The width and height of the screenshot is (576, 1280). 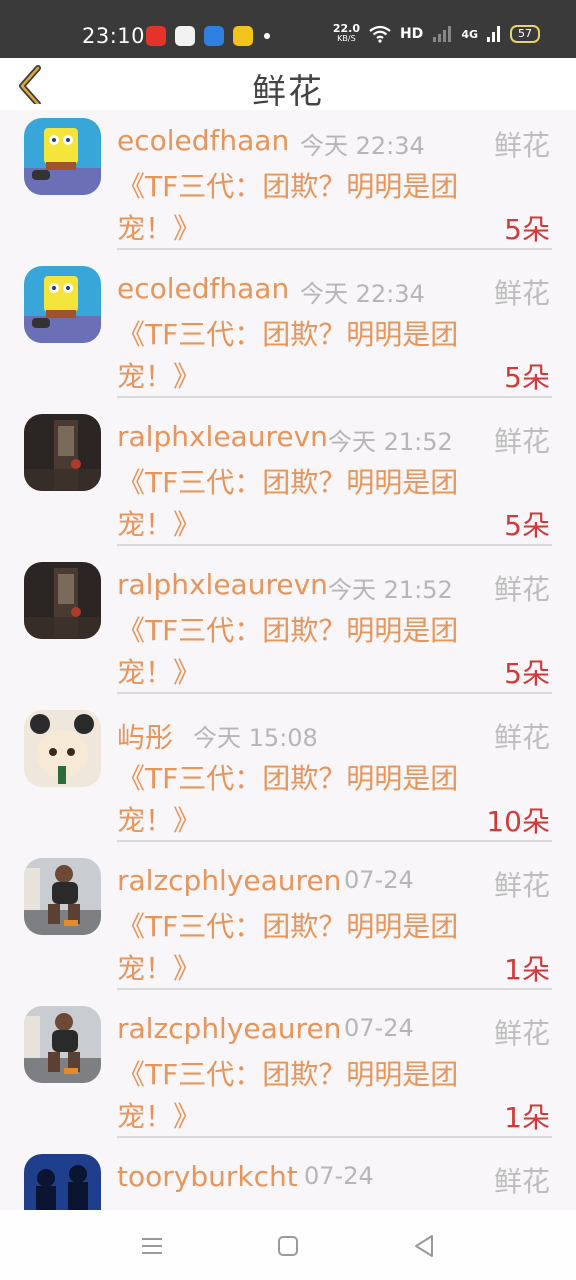 What do you see at coordinates (424, 1246) in the screenshot?
I see `back-triangle-icon` at bounding box center [424, 1246].